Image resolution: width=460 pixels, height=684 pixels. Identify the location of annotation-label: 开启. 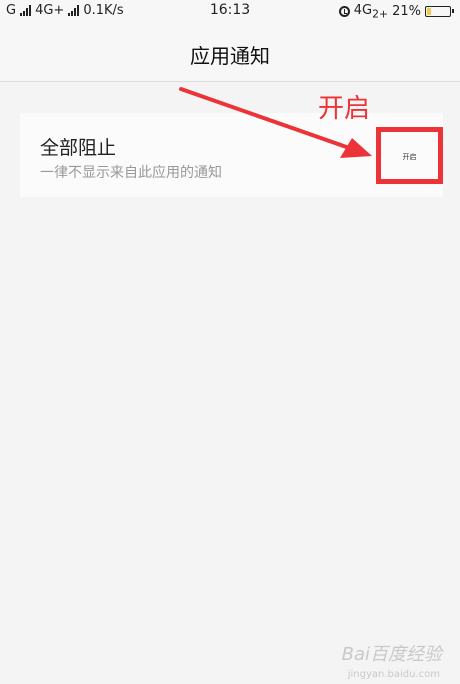
(344, 109).